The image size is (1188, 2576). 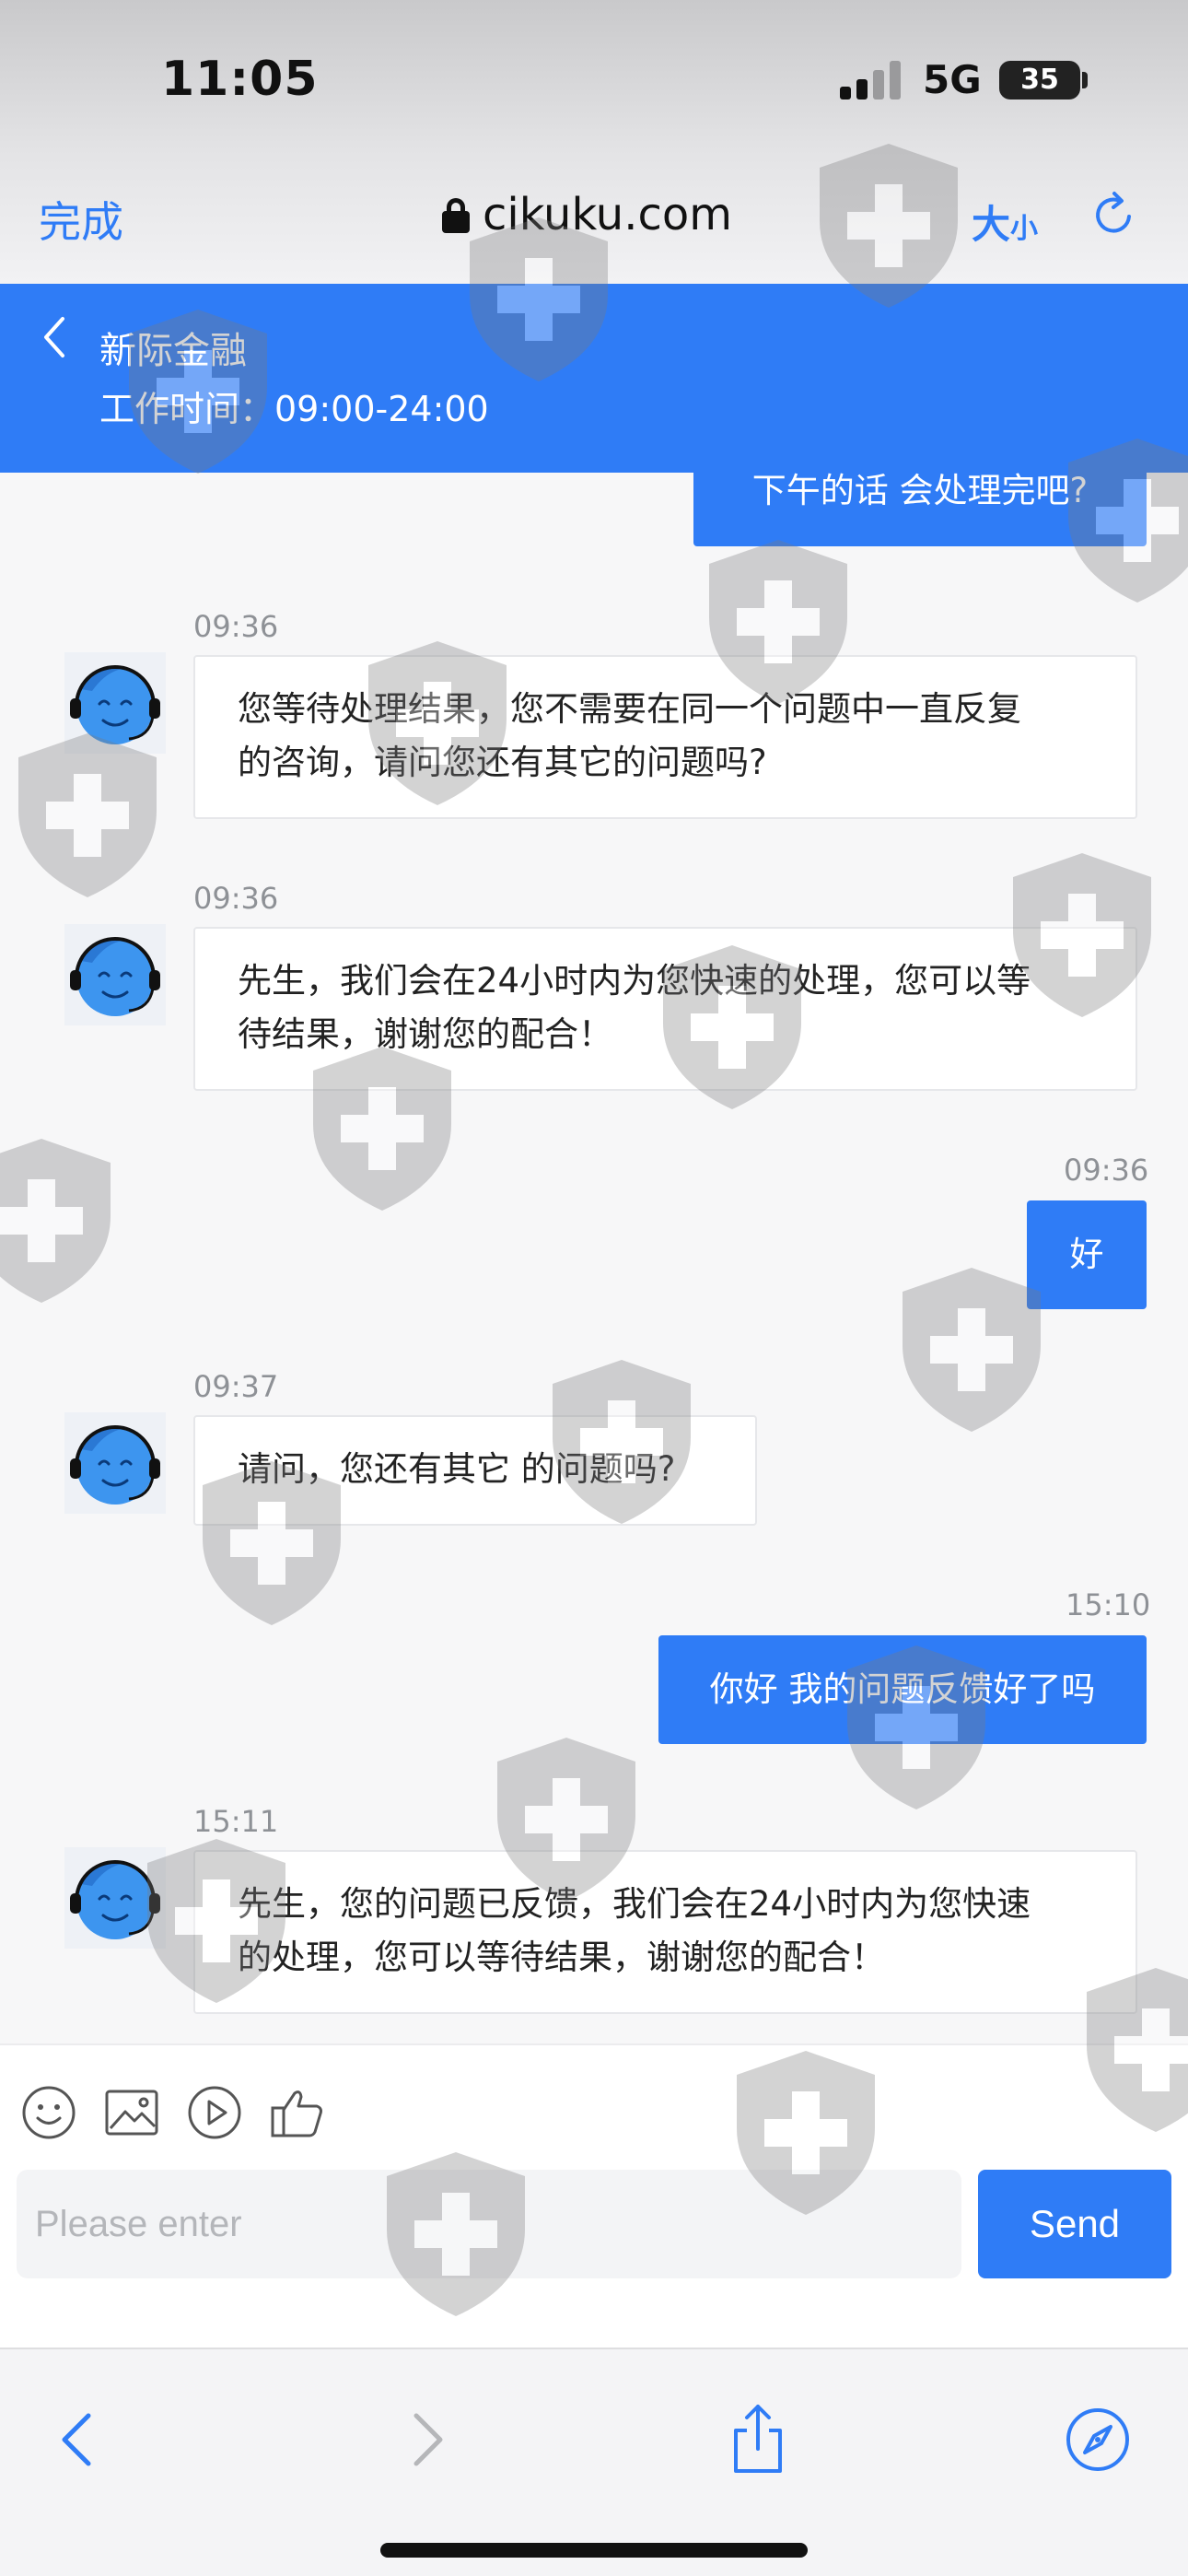 I want to click on message-composer: Send, so click(x=594, y=2195).